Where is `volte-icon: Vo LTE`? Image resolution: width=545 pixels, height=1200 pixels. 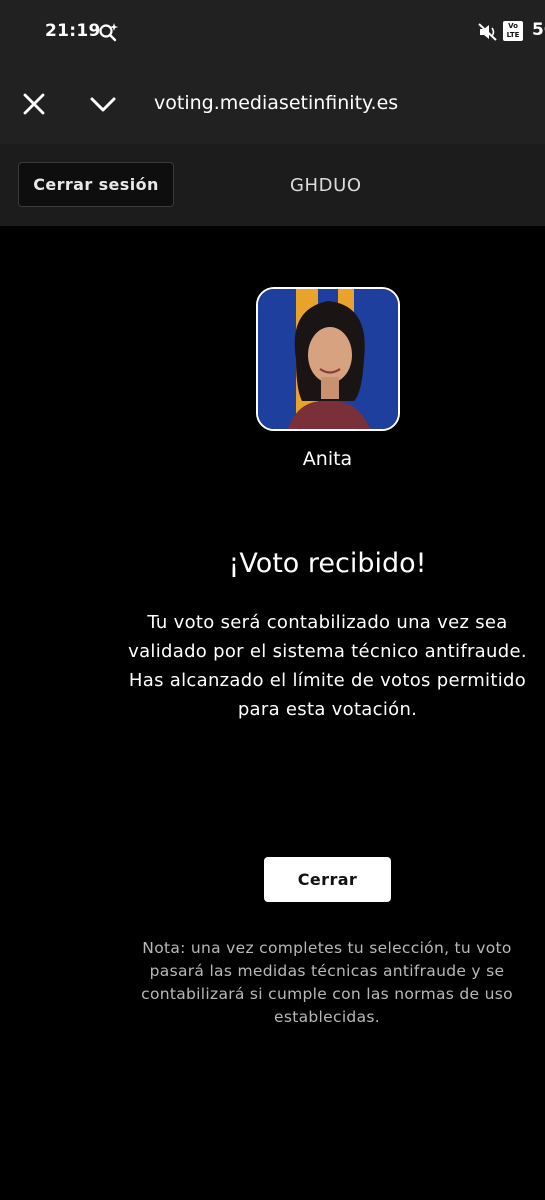
volte-icon: Vo LTE is located at coordinates (513, 31).